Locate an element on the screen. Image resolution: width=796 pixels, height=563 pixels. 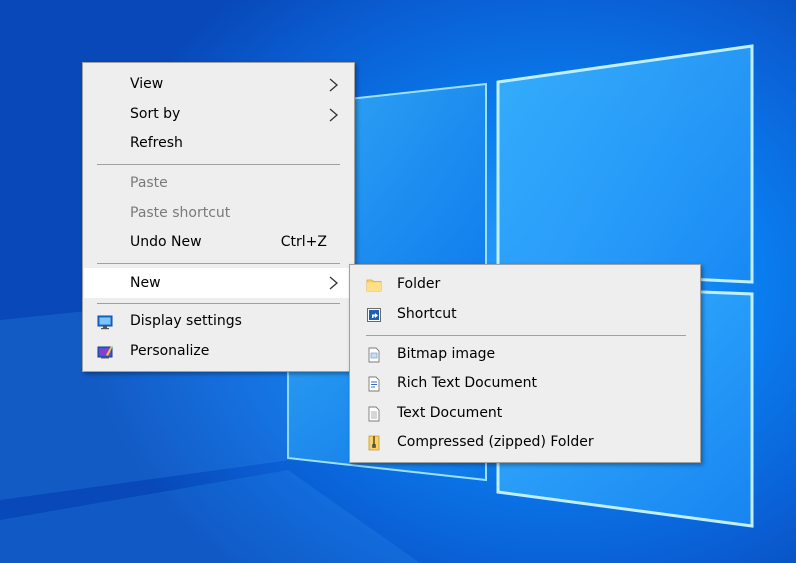
menu-item-label: Refresh is located at coordinates (156, 143).